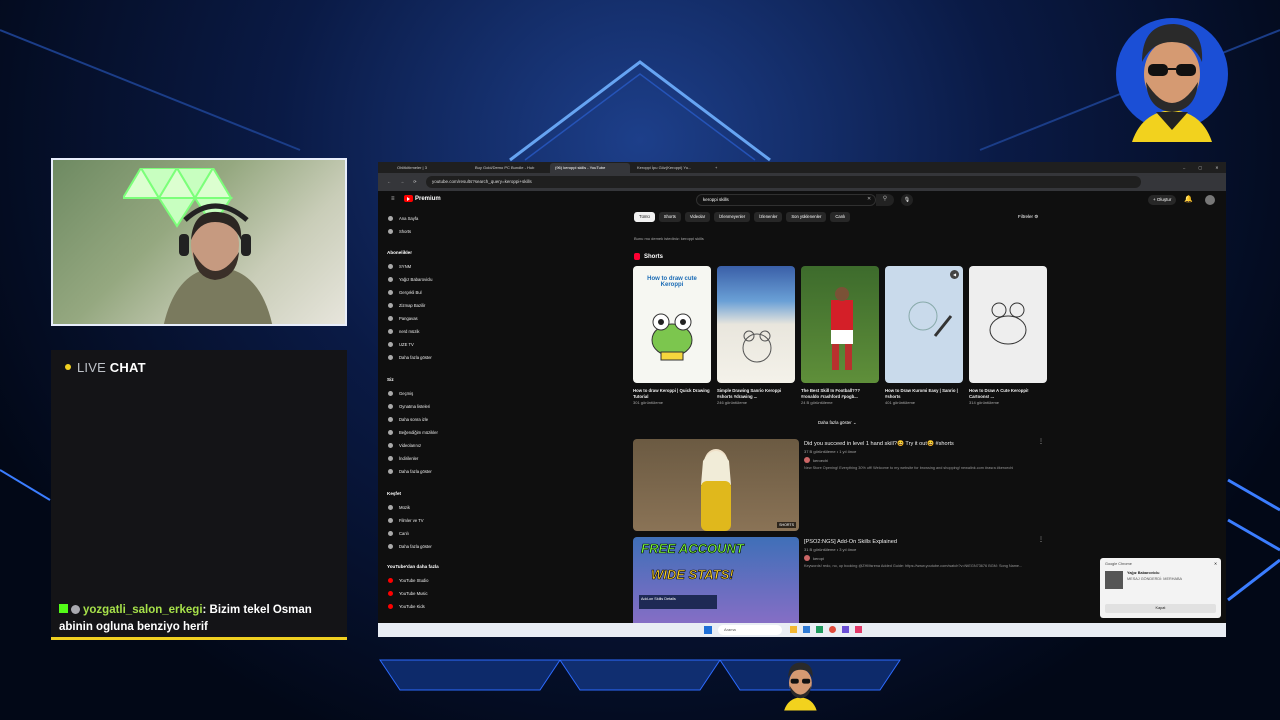  Describe the element at coordinates (590, 168) in the screenshot. I see `browser-tab-active: (96) keroppi skills - YouTube` at that location.